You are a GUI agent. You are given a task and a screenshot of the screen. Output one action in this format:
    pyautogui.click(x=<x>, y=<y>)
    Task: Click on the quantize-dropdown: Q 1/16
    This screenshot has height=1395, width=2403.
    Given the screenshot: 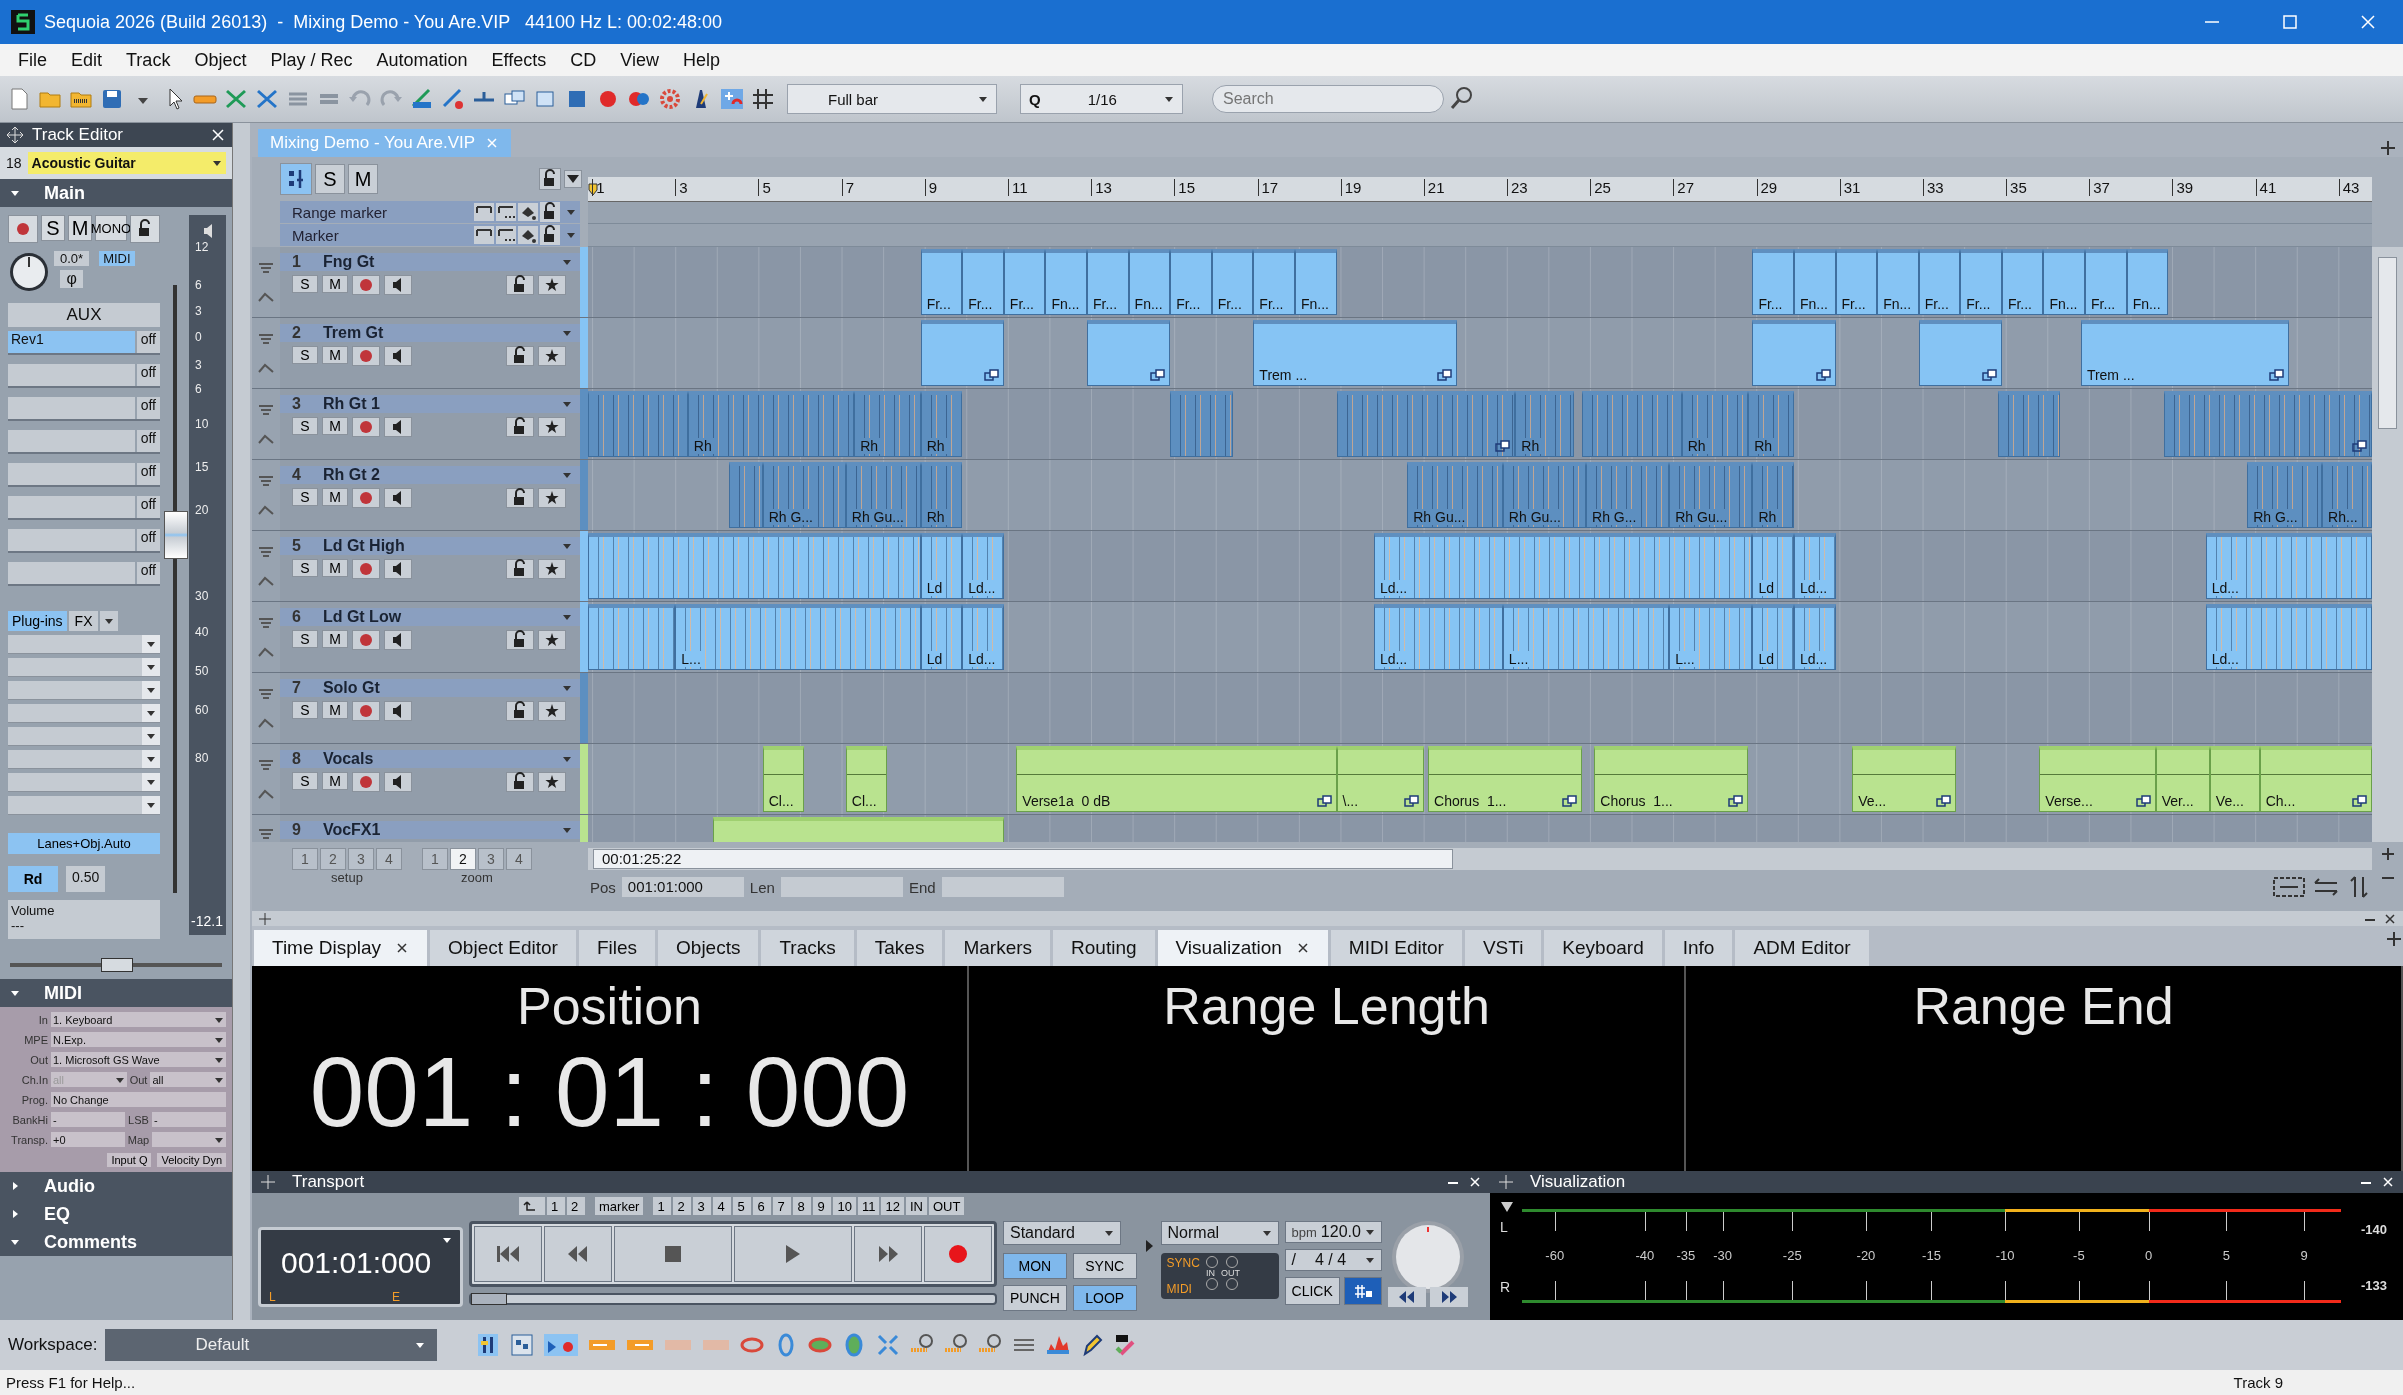 What is the action you would take?
    pyautogui.click(x=1101, y=99)
    